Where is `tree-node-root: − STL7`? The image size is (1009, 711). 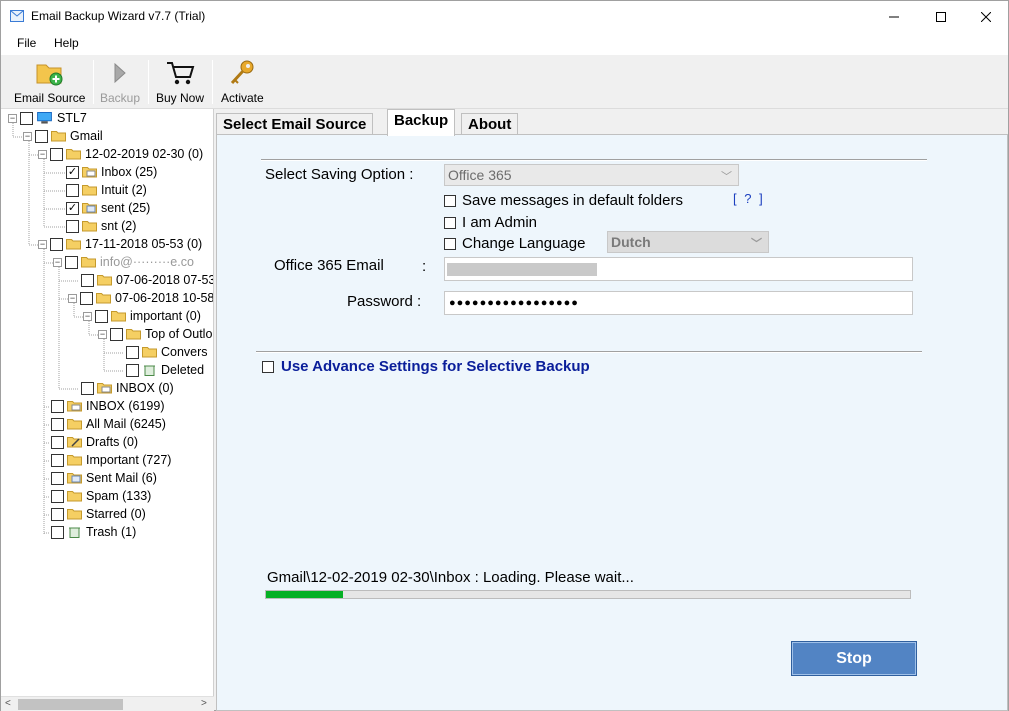 tree-node-root: − STL7 is located at coordinates (47, 118).